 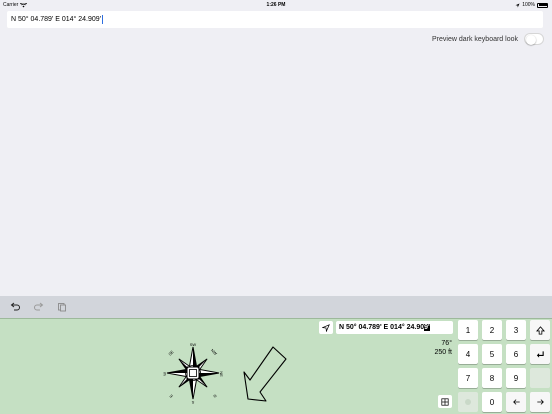 I want to click on compass-label: W, so click(x=164, y=374).